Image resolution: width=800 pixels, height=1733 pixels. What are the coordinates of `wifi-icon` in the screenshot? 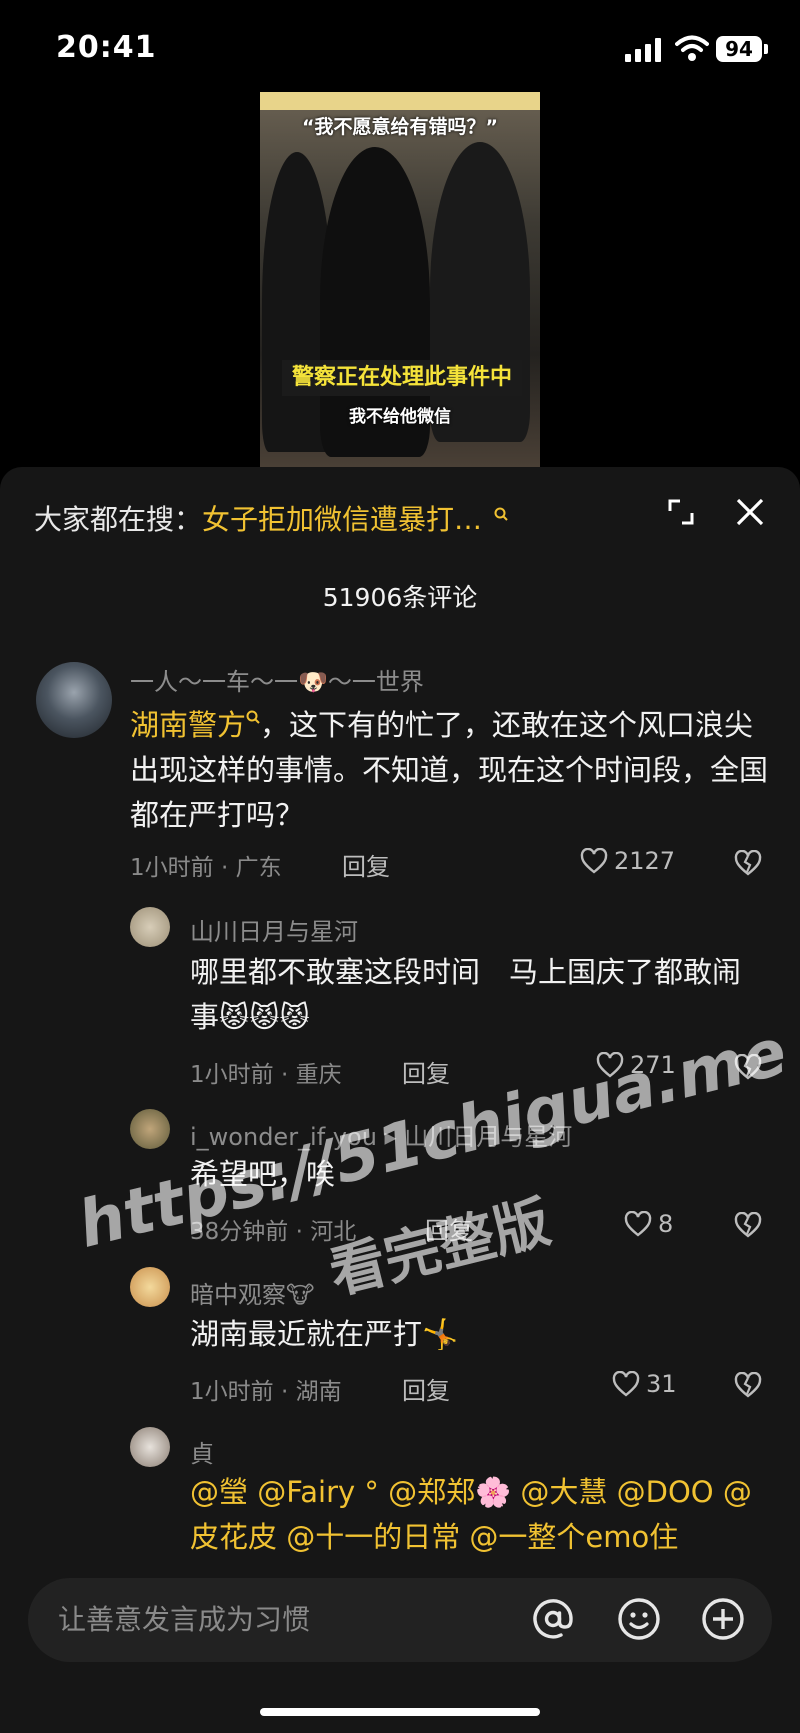 It's located at (692, 48).